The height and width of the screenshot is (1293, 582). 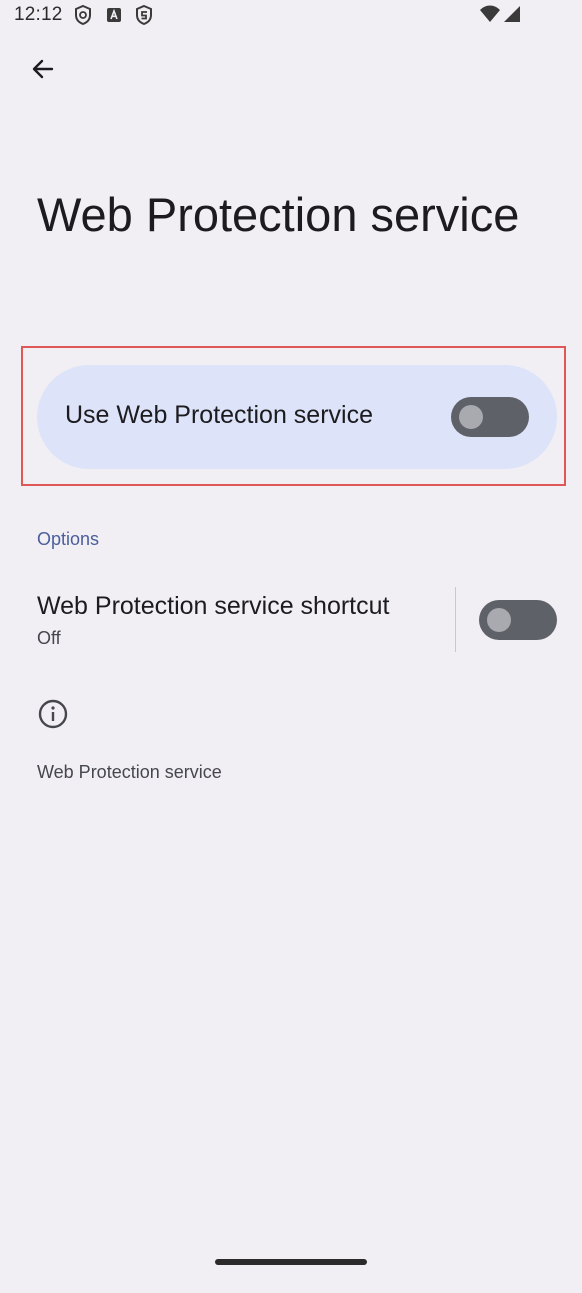 I want to click on shortcut-summary: Off, so click(x=49, y=638).